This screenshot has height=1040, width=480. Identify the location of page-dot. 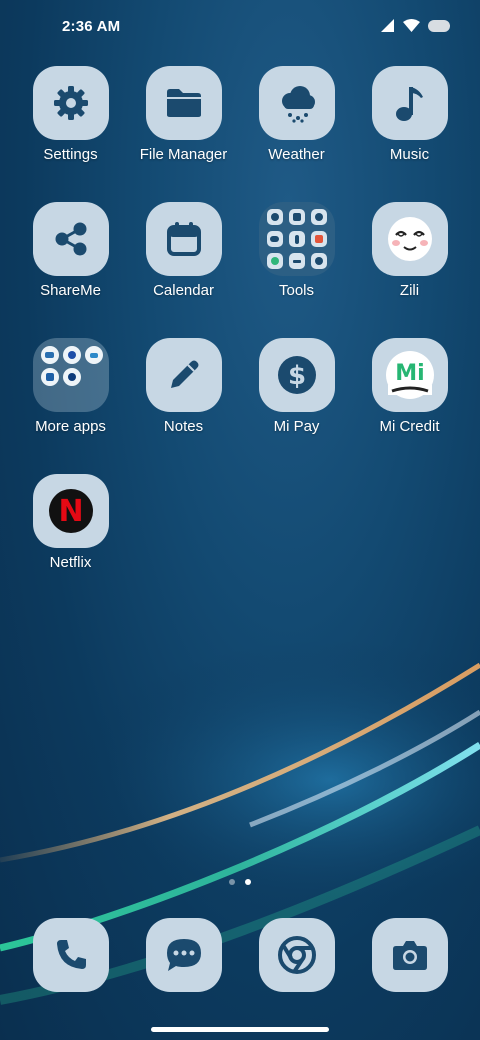
(232, 882).